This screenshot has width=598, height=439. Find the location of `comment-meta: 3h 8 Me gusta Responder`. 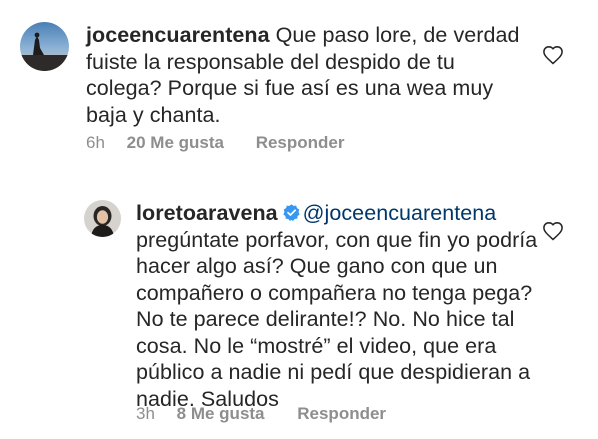

comment-meta: 3h 8 Me gusta Responder is located at coordinates (261, 414).